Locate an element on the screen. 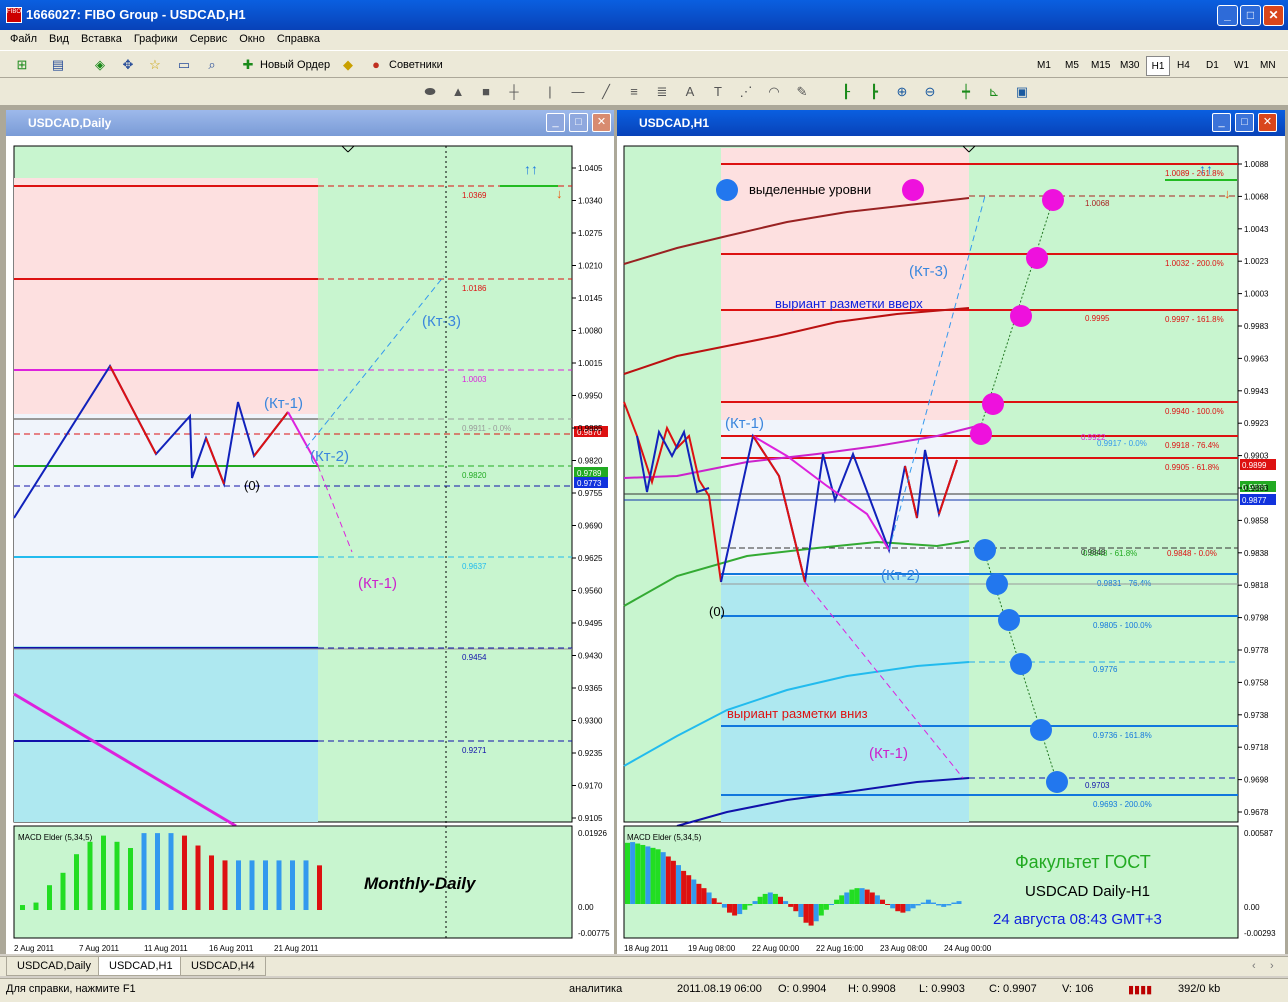 This screenshot has height=1002, width=1288. horizontal-line-icon: — is located at coordinates (578, 92).